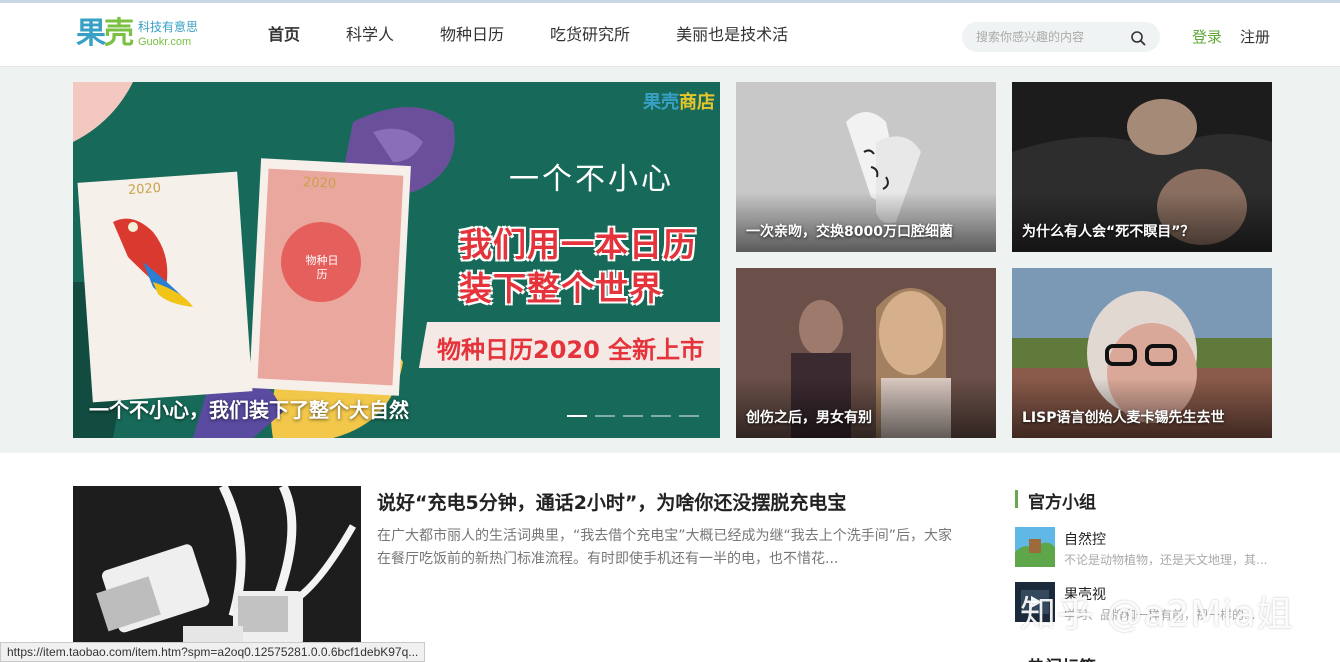 The image size is (1340, 662). I want to click on hot-tags-heading: 热门标签, so click(1062, 657).